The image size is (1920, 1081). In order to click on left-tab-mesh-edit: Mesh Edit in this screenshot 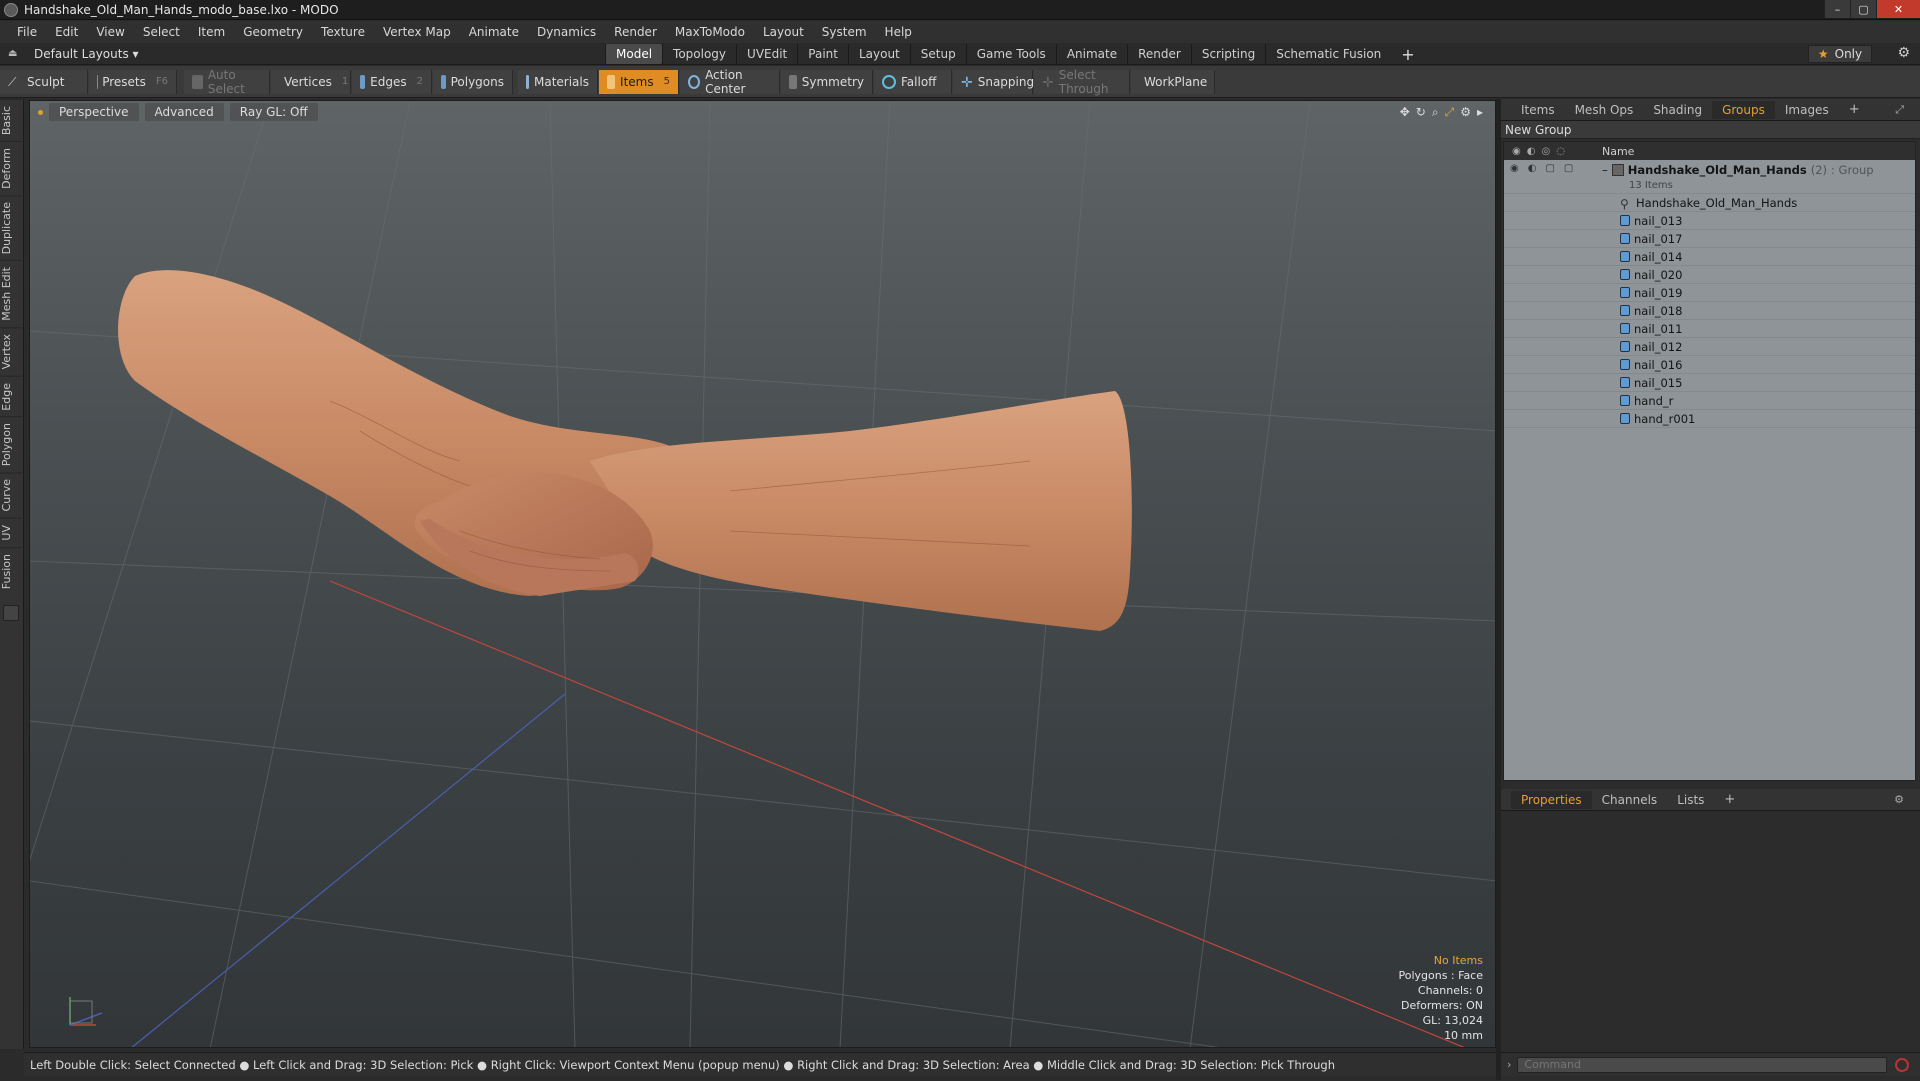, I will do `click(11, 293)`.